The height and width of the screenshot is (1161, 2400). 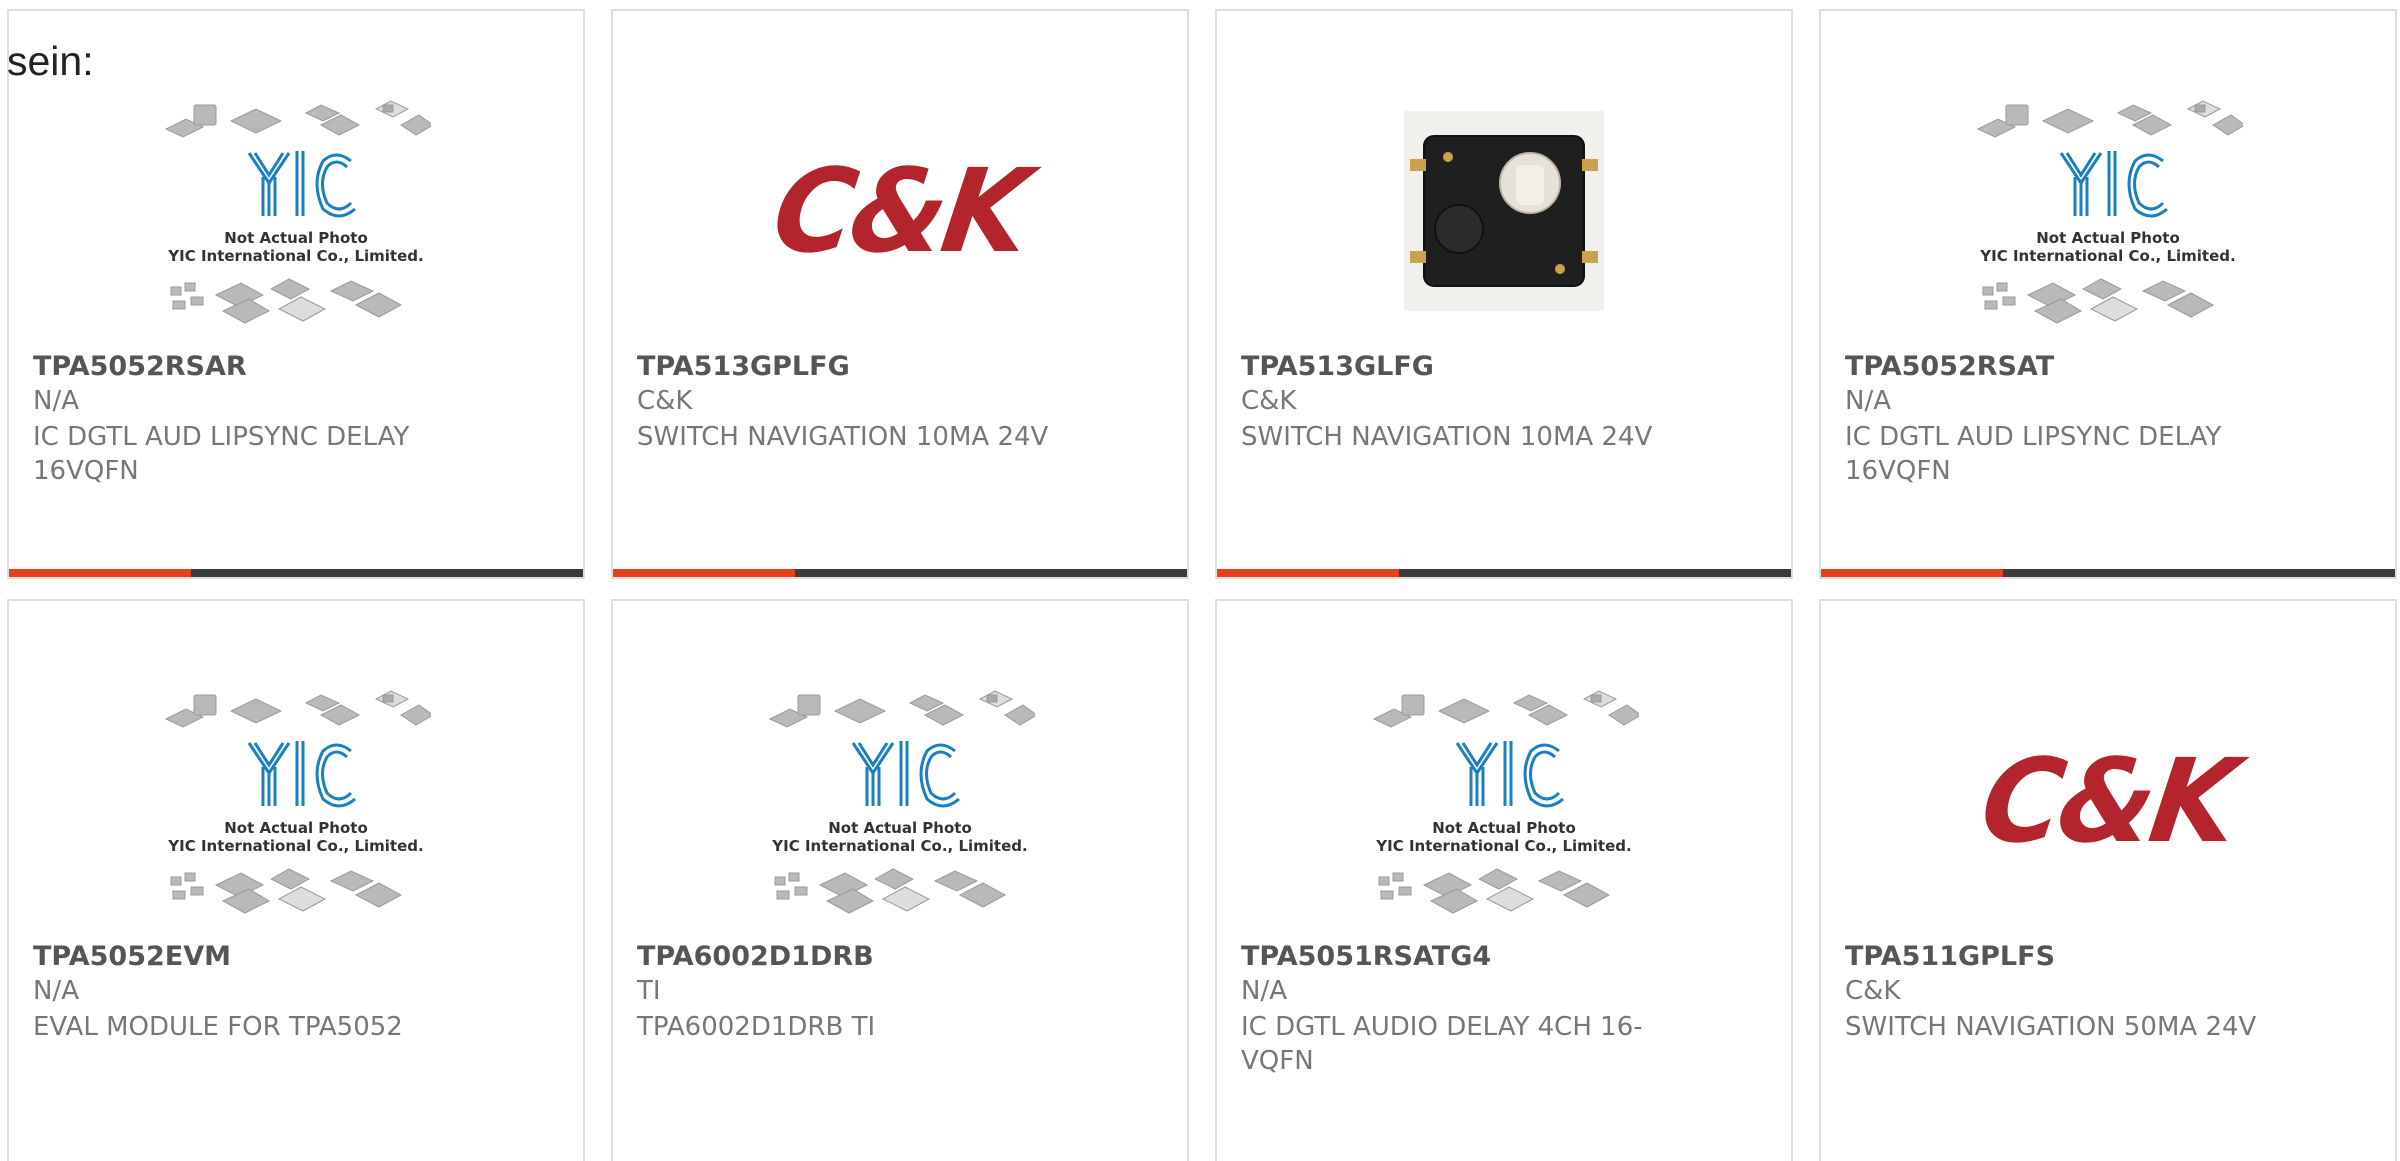 What do you see at coordinates (743, 366) in the screenshot?
I see `product-part-number: TPA513GPLFG` at bounding box center [743, 366].